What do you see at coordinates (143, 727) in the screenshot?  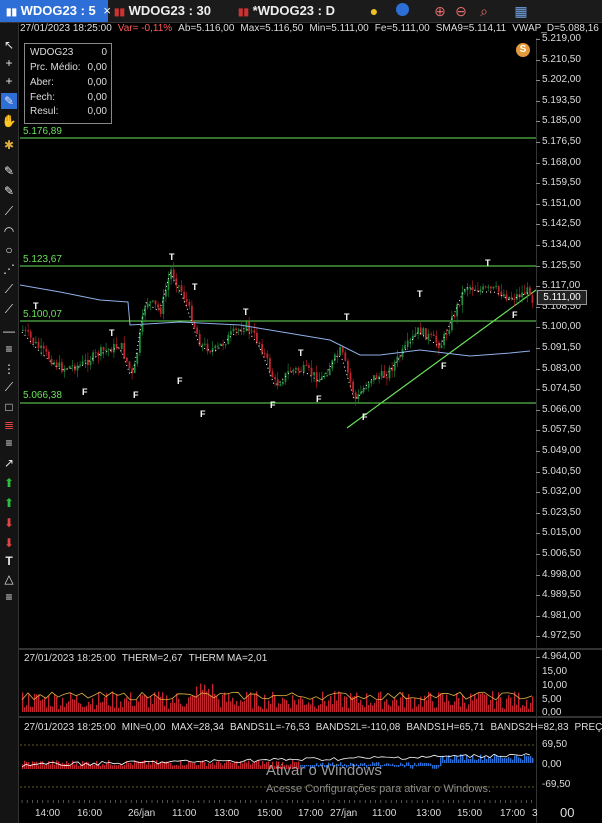 I see `bands-min: MIN=0,00` at bounding box center [143, 727].